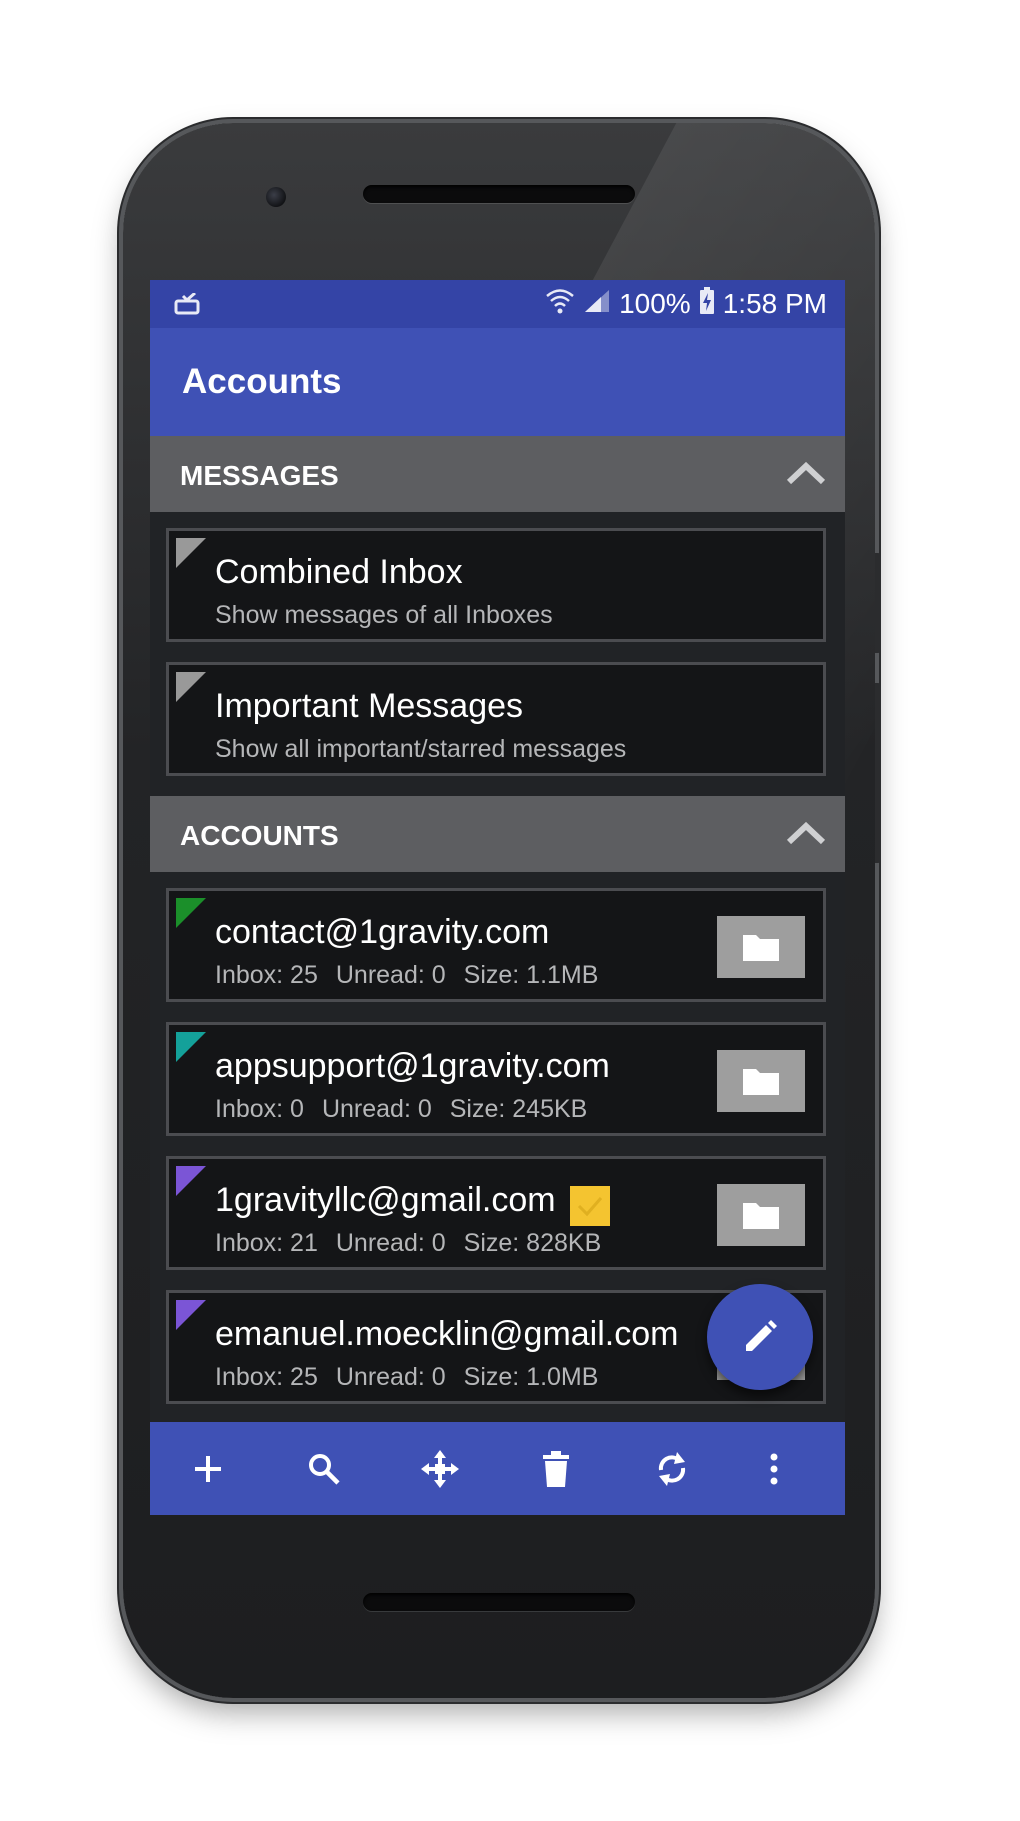 The height and width of the screenshot is (1821, 1020). I want to click on compose-fab, so click(760, 1337).